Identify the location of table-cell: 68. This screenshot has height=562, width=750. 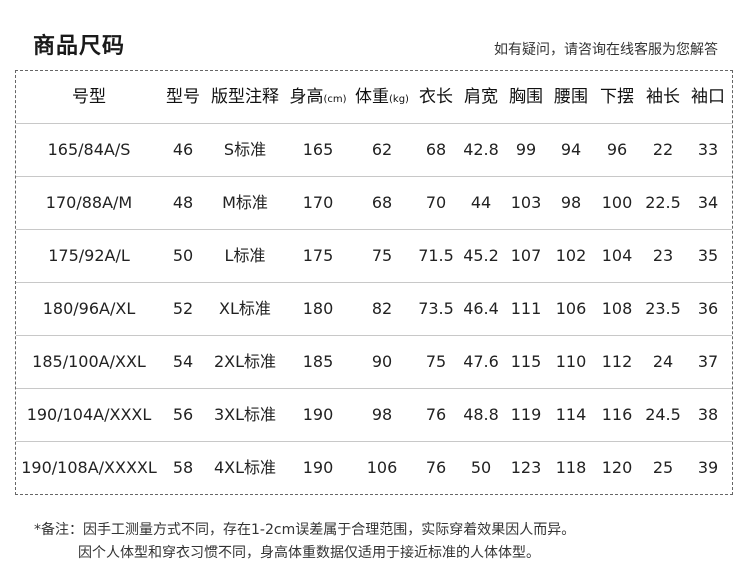
(436, 149).